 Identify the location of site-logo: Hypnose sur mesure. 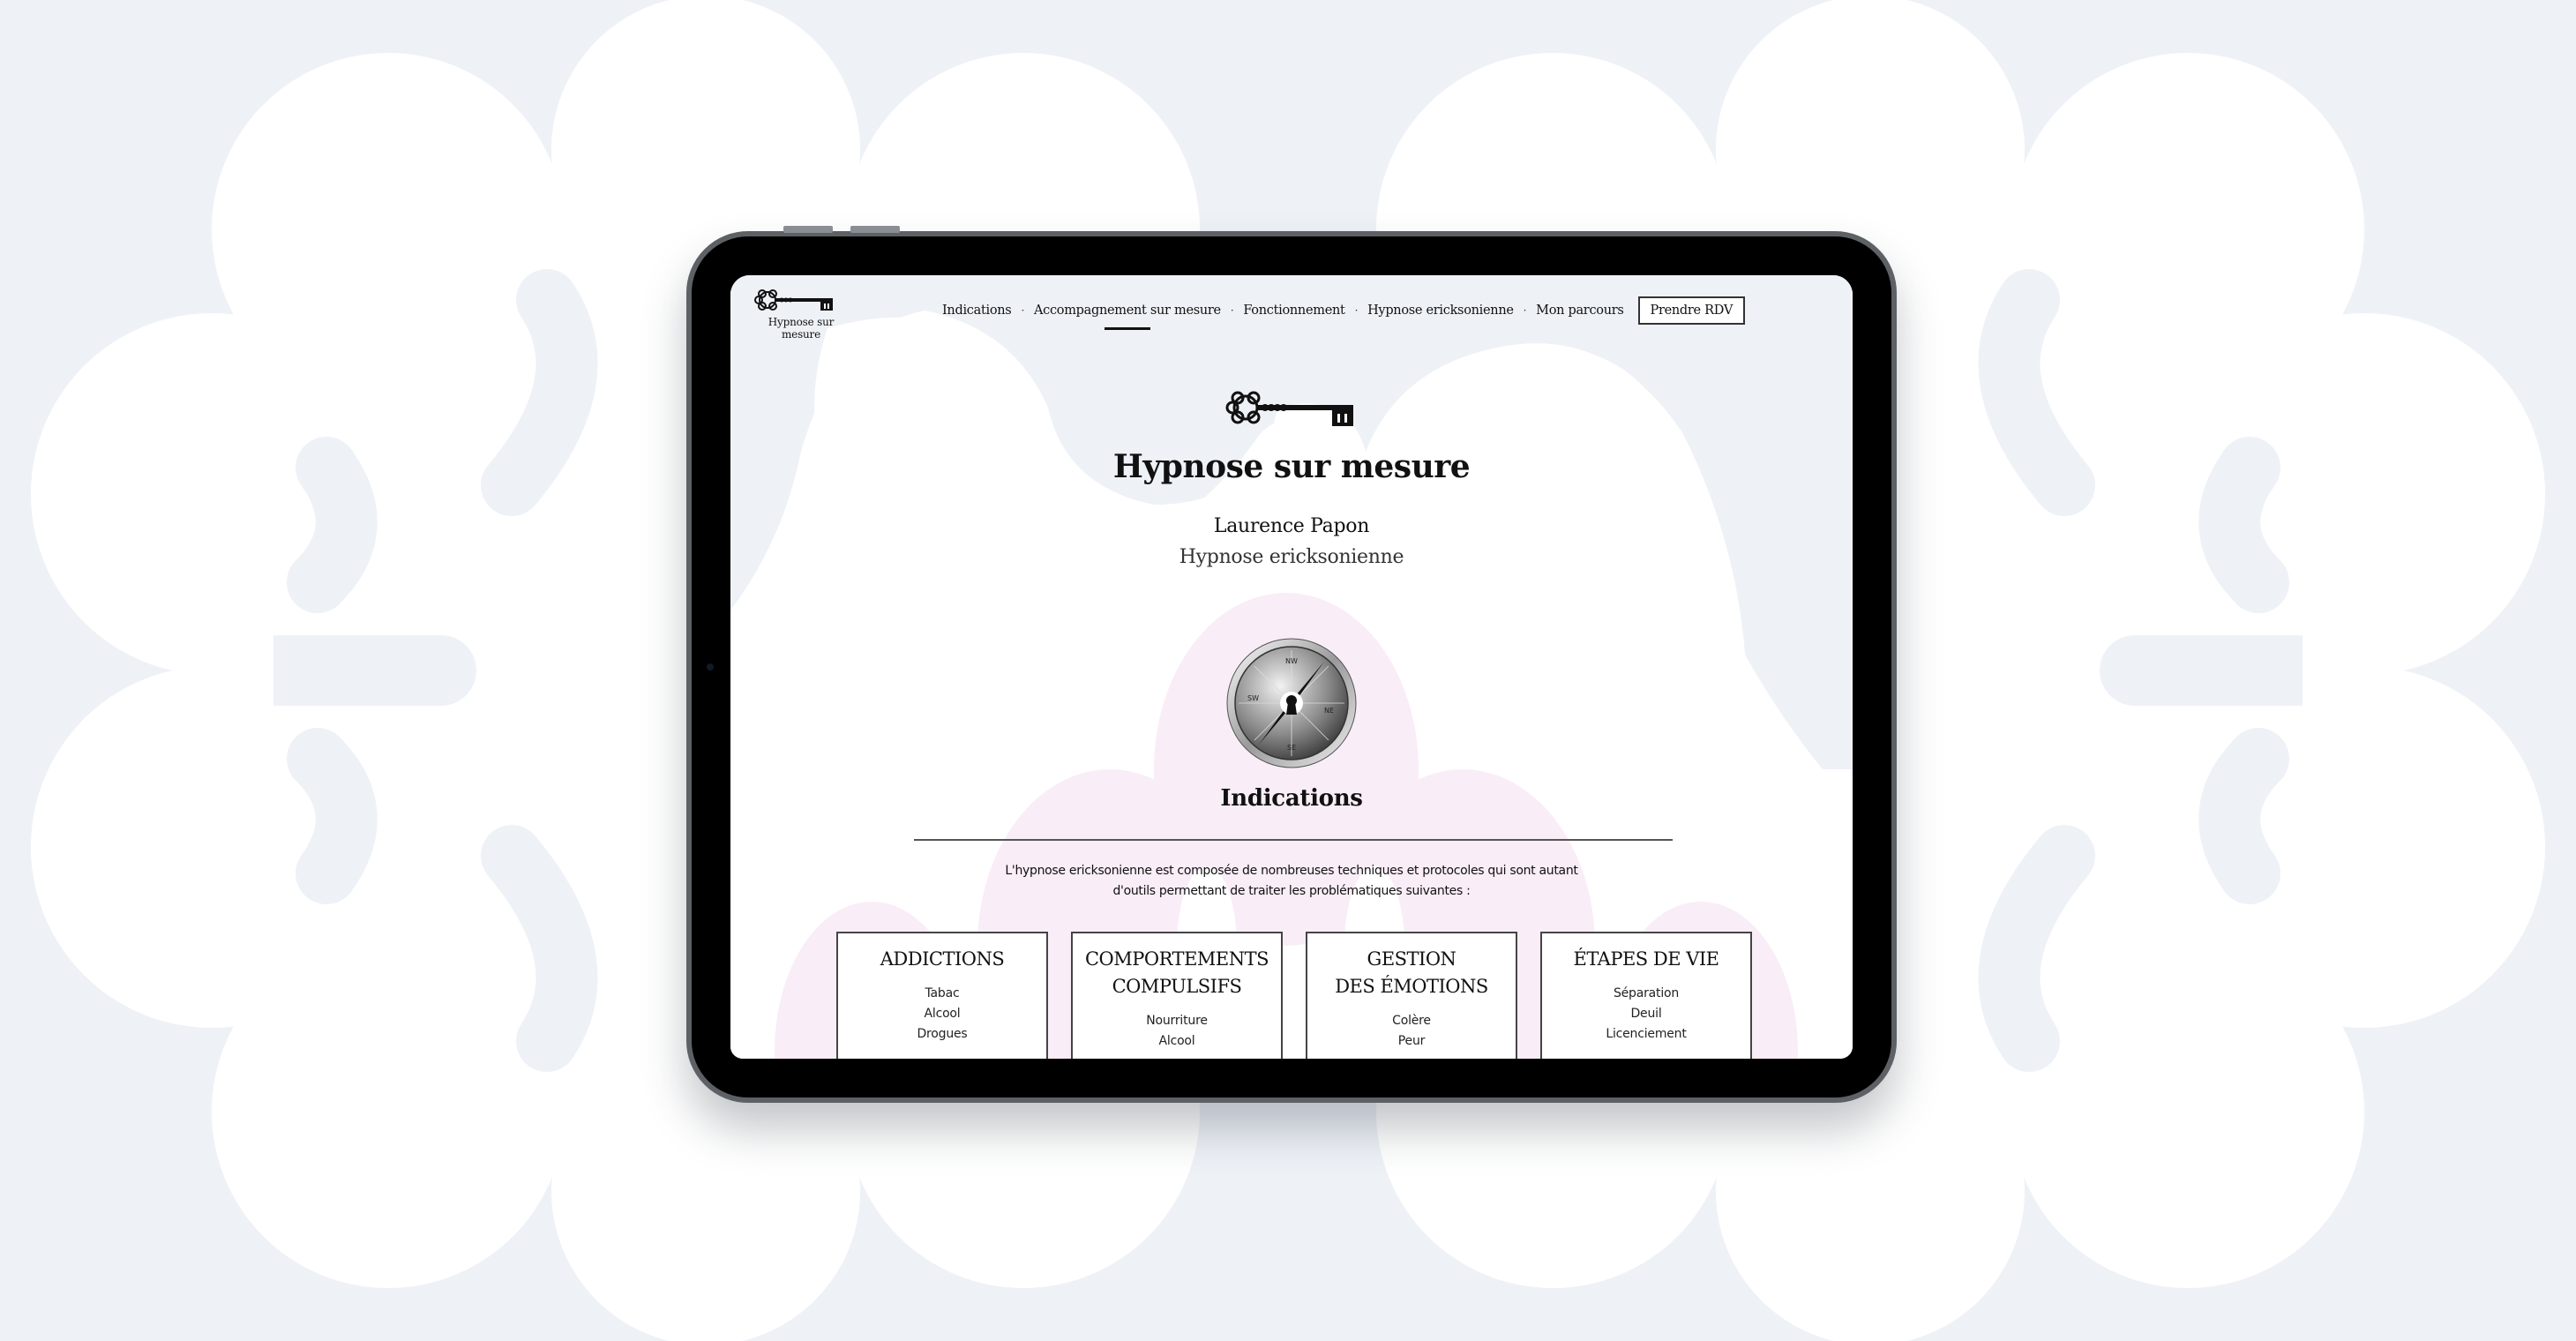
(801, 313).